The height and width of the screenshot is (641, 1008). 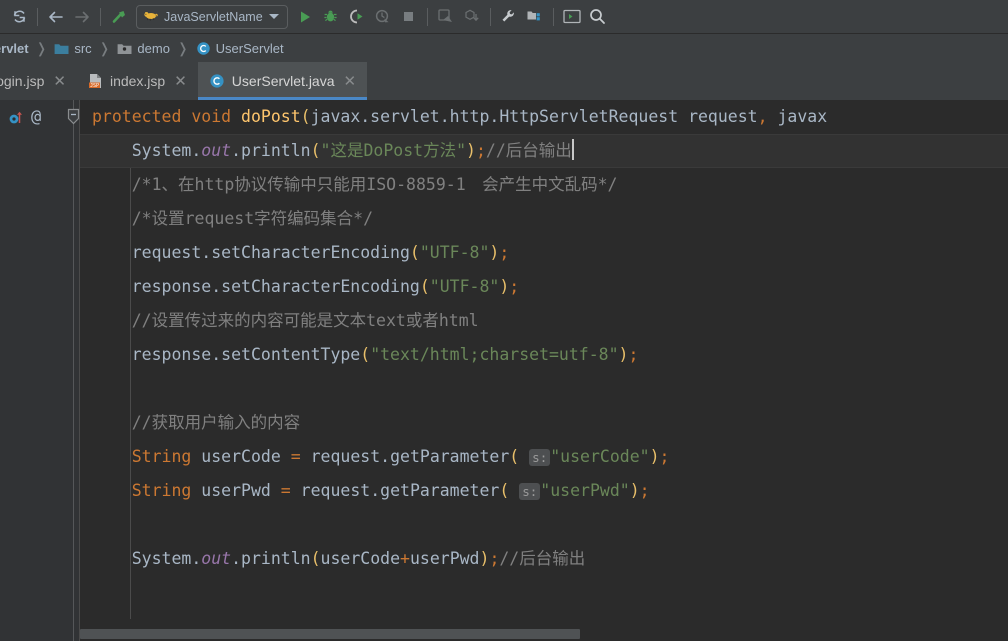 I want to click on gutter-markers-row: @, so click(x=34, y=117).